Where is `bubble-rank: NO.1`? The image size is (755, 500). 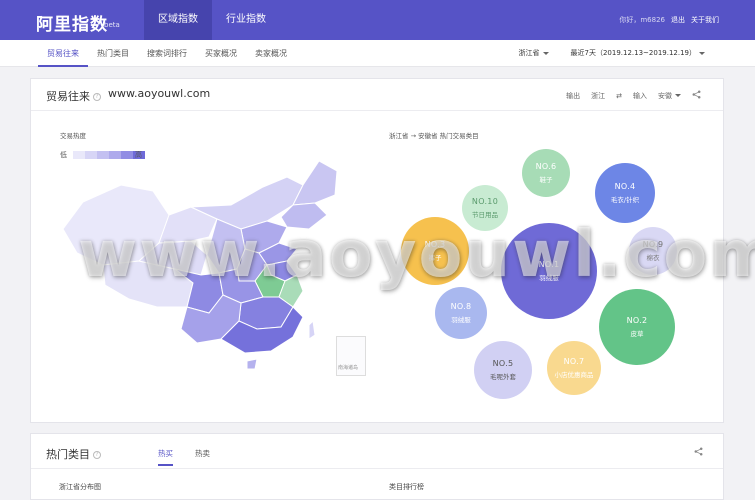 bubble-rank: NO.1 is located at coordinates (549, 264).